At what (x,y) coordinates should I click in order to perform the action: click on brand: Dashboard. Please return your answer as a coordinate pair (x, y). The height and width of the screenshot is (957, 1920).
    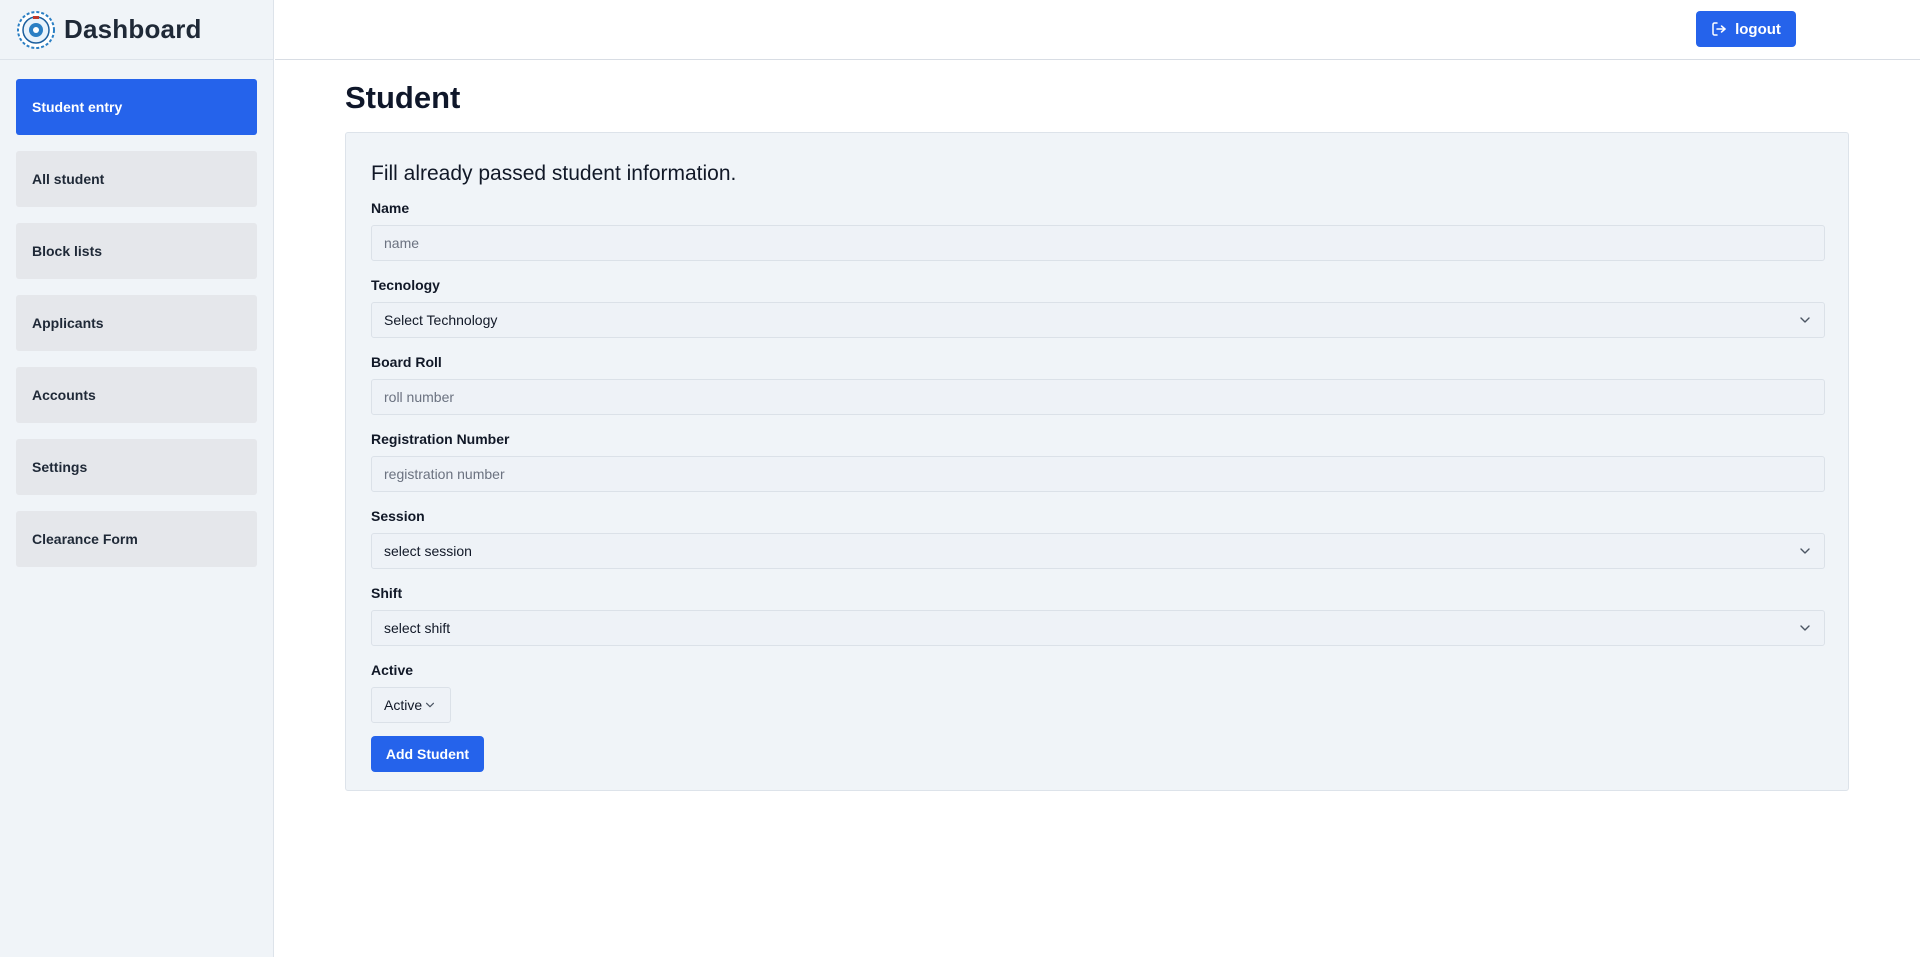
    Looking at the image, I should click on (136, 30).